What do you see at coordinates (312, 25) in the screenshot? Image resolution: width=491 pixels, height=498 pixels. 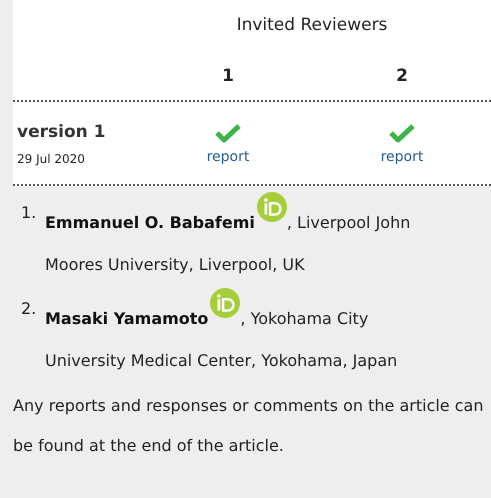 I see `table-heading: Invited Reviewers` at bounding box center [312, 25].